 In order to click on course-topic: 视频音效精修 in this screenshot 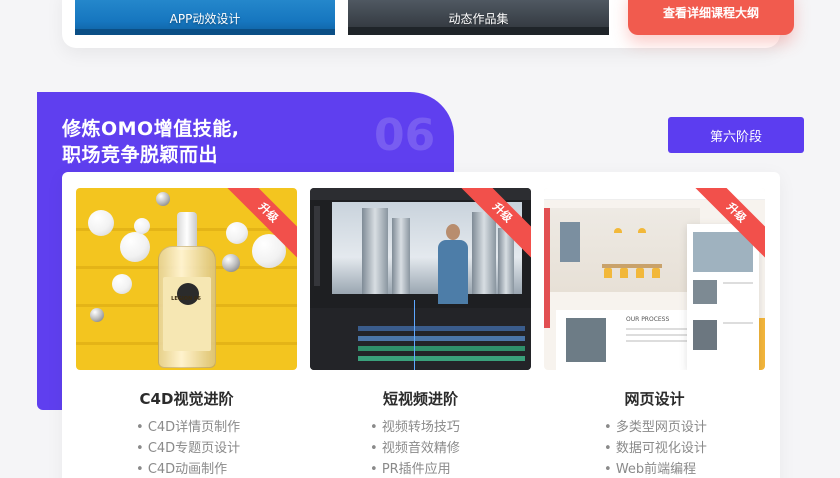, I will do `click(450, 448)`.